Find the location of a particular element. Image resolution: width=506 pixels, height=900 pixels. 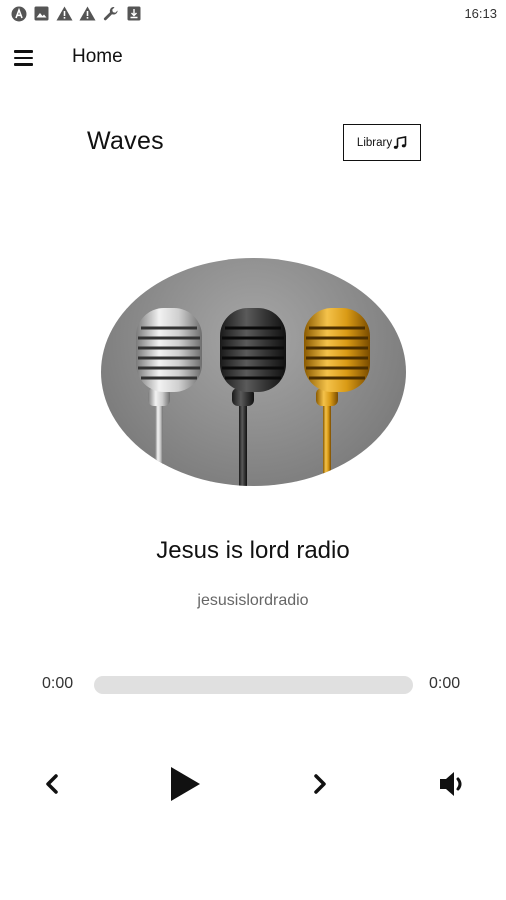

wrench-icon is located at coordinates (110, 13).